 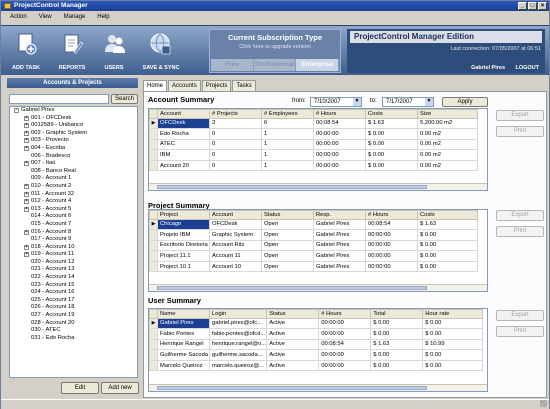 What do you see at coordinates (543, 403) in the screenshot?
I see `resize-grip` at bounding box center [543, 403].